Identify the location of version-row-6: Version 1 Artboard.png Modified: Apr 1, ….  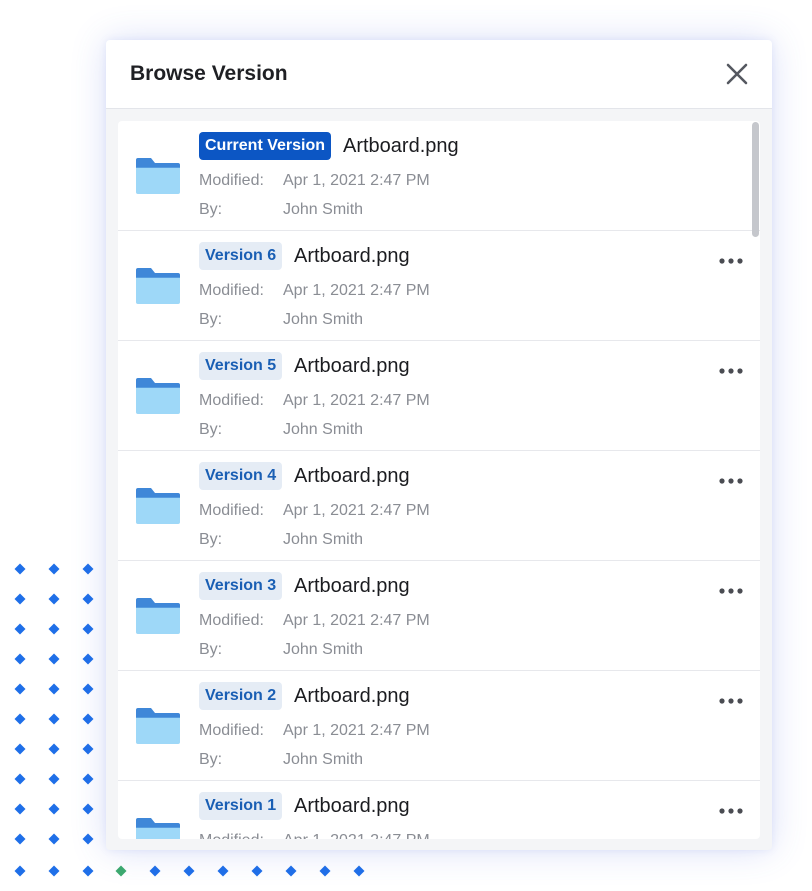
(439, 810).